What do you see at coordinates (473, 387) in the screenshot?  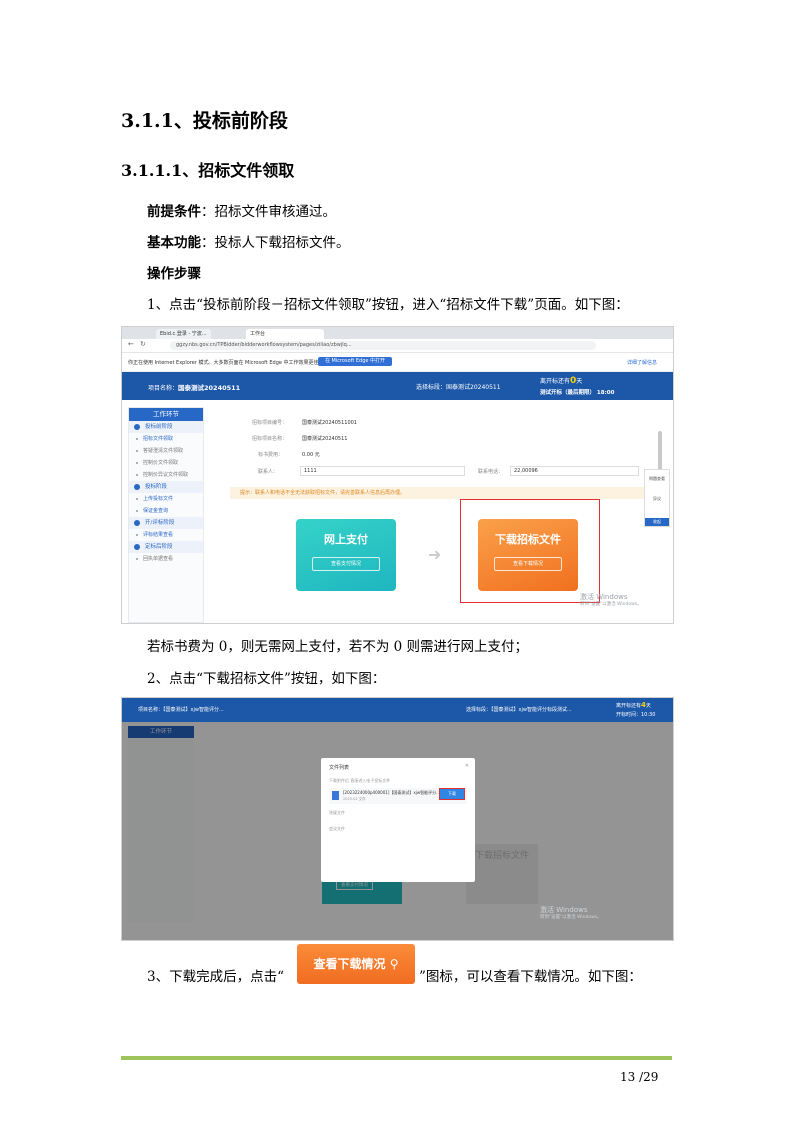 I see `section-value: 国泰测试20240511` at bounding box center [473, 387].